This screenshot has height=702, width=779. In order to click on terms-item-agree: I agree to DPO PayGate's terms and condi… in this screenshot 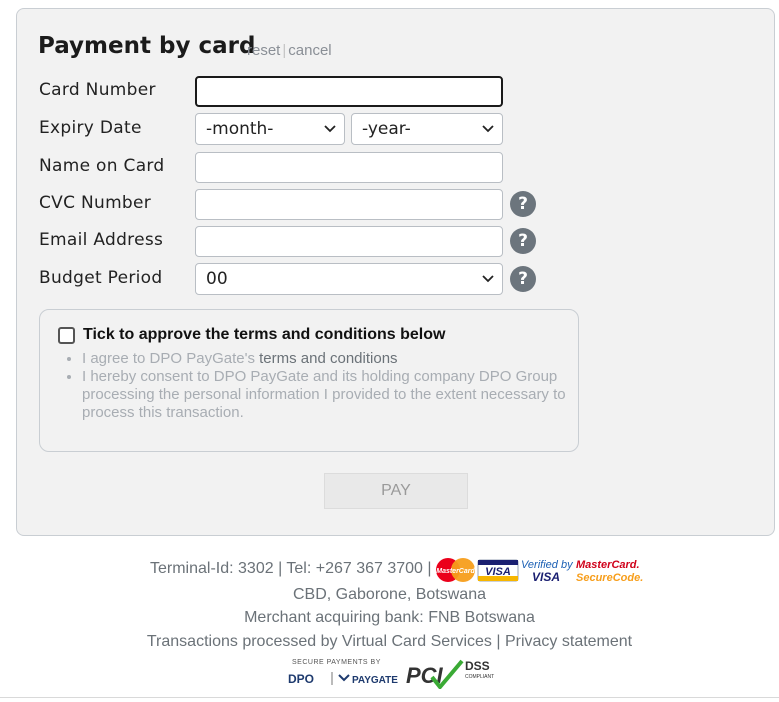, I will do `click(327, 359)`.